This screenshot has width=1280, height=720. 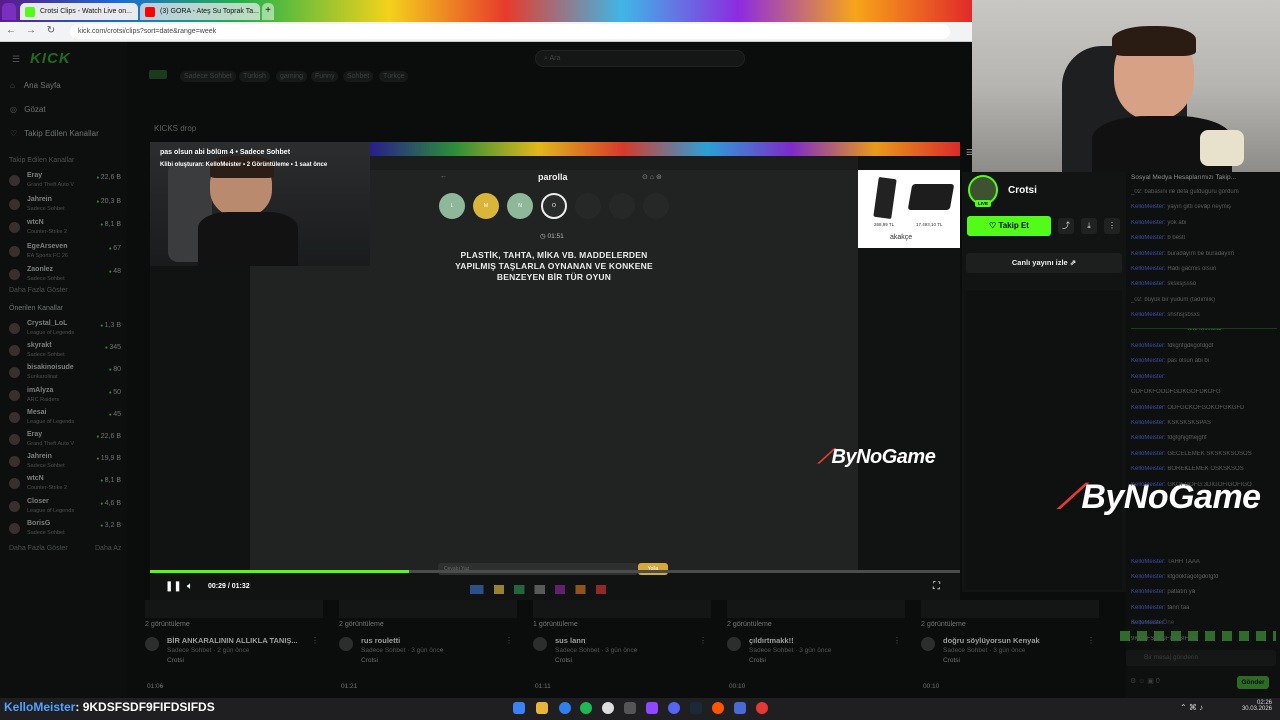 What do you see at coordinates (394, 76) in the screenshot?
I see `tag-chip: Türkçe` at bounding box center [394, 76].